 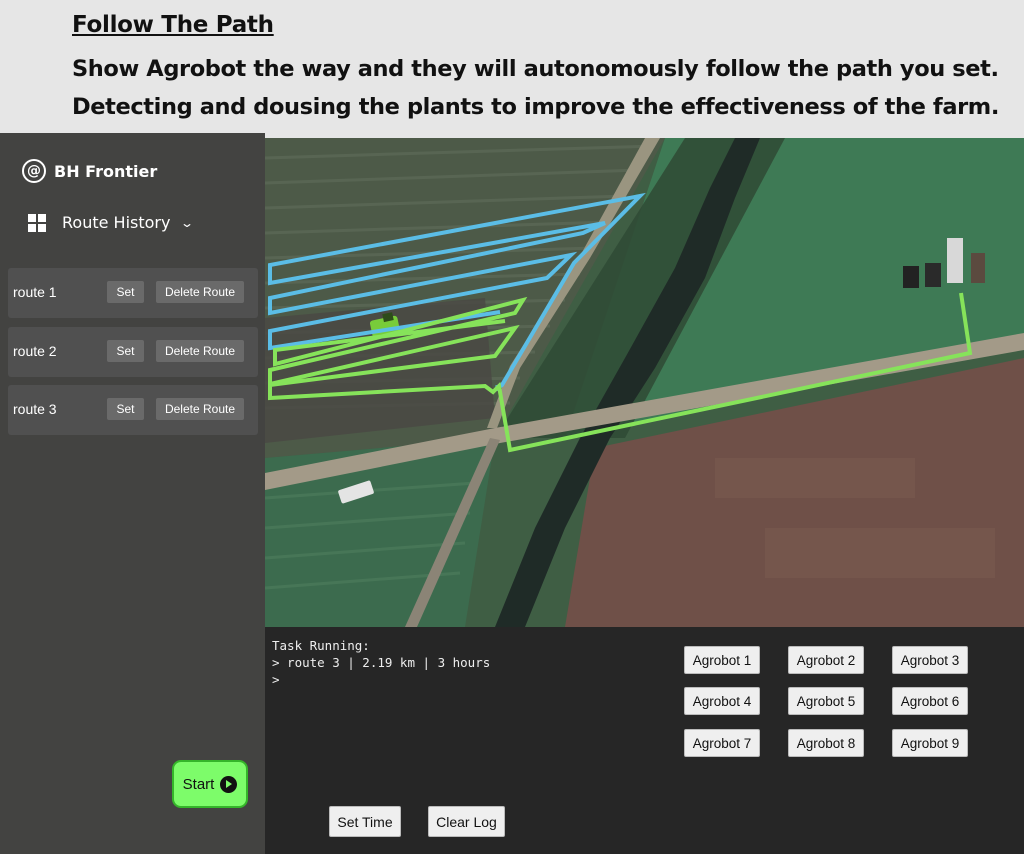 I want to click on clear-log-button: Clear Log, so click(x=466, y=821).